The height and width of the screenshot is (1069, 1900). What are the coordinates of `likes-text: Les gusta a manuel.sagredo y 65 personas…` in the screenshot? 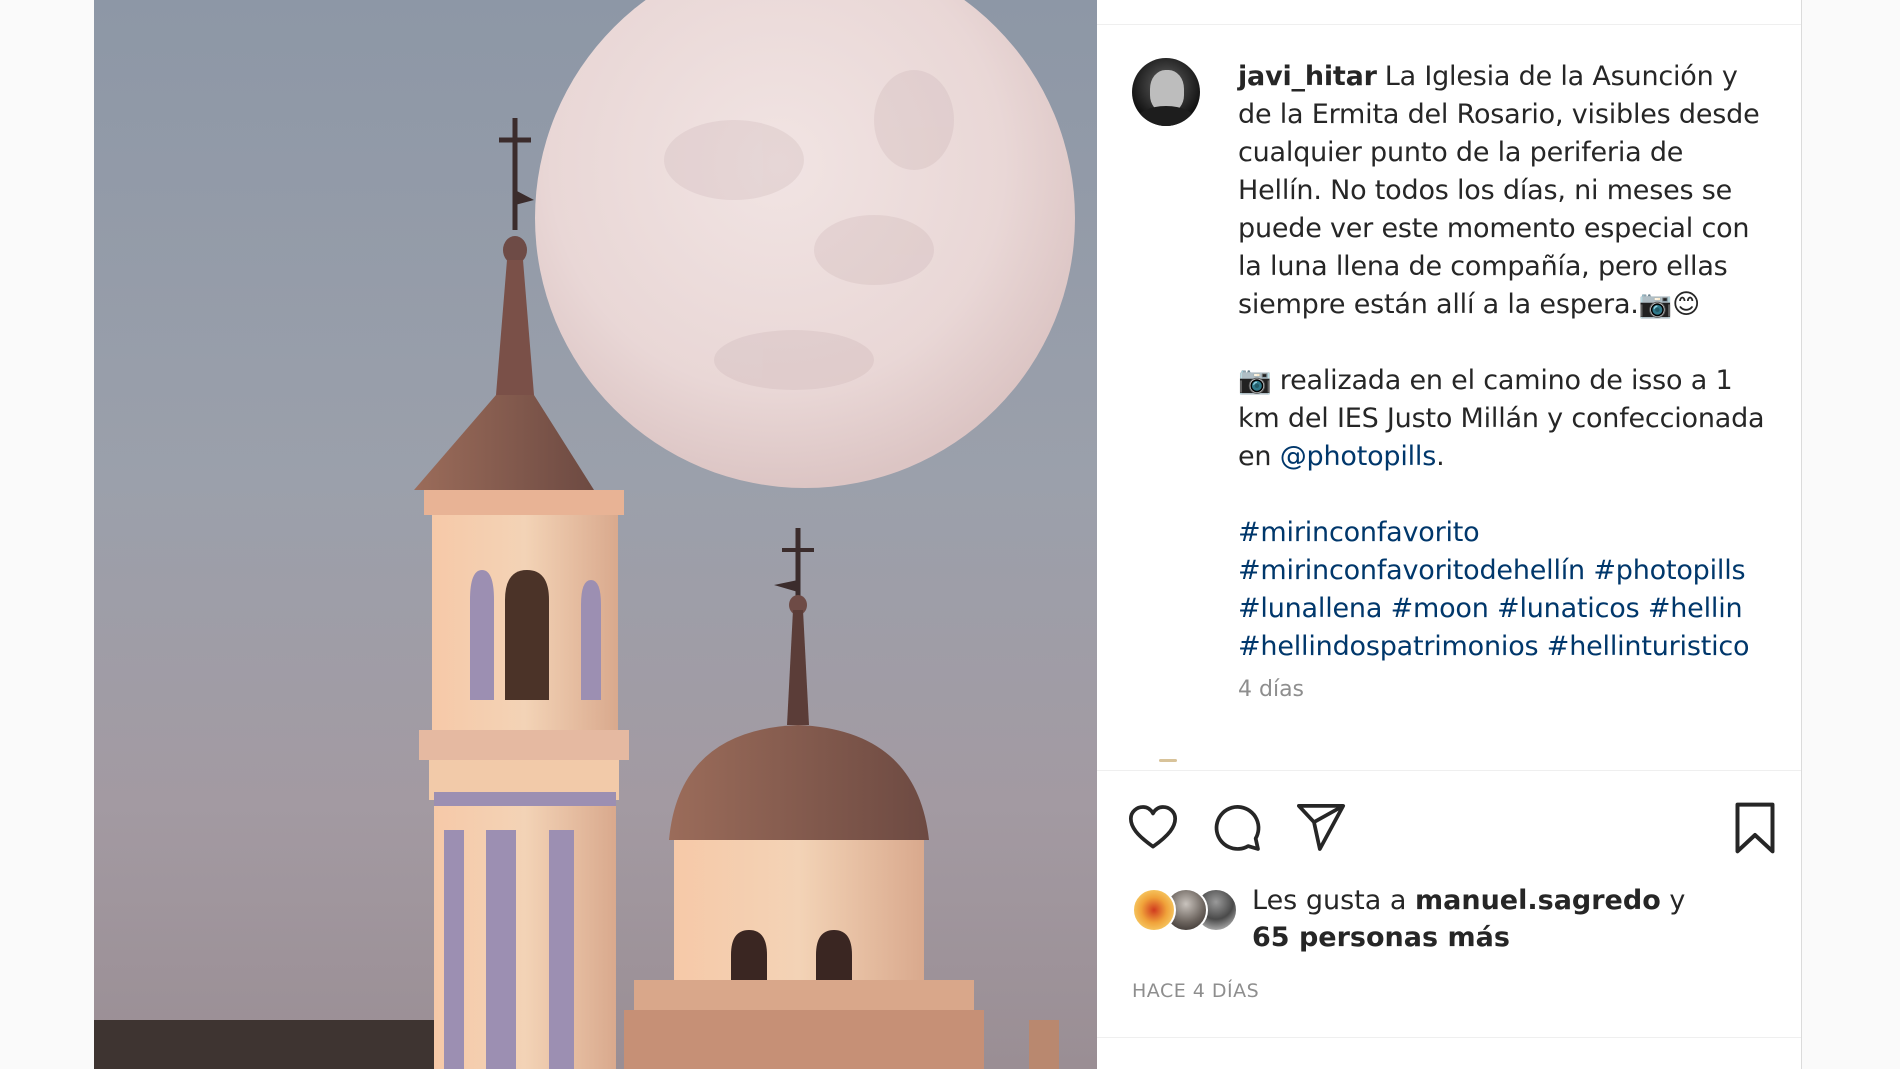 It's located at (1468, 919).